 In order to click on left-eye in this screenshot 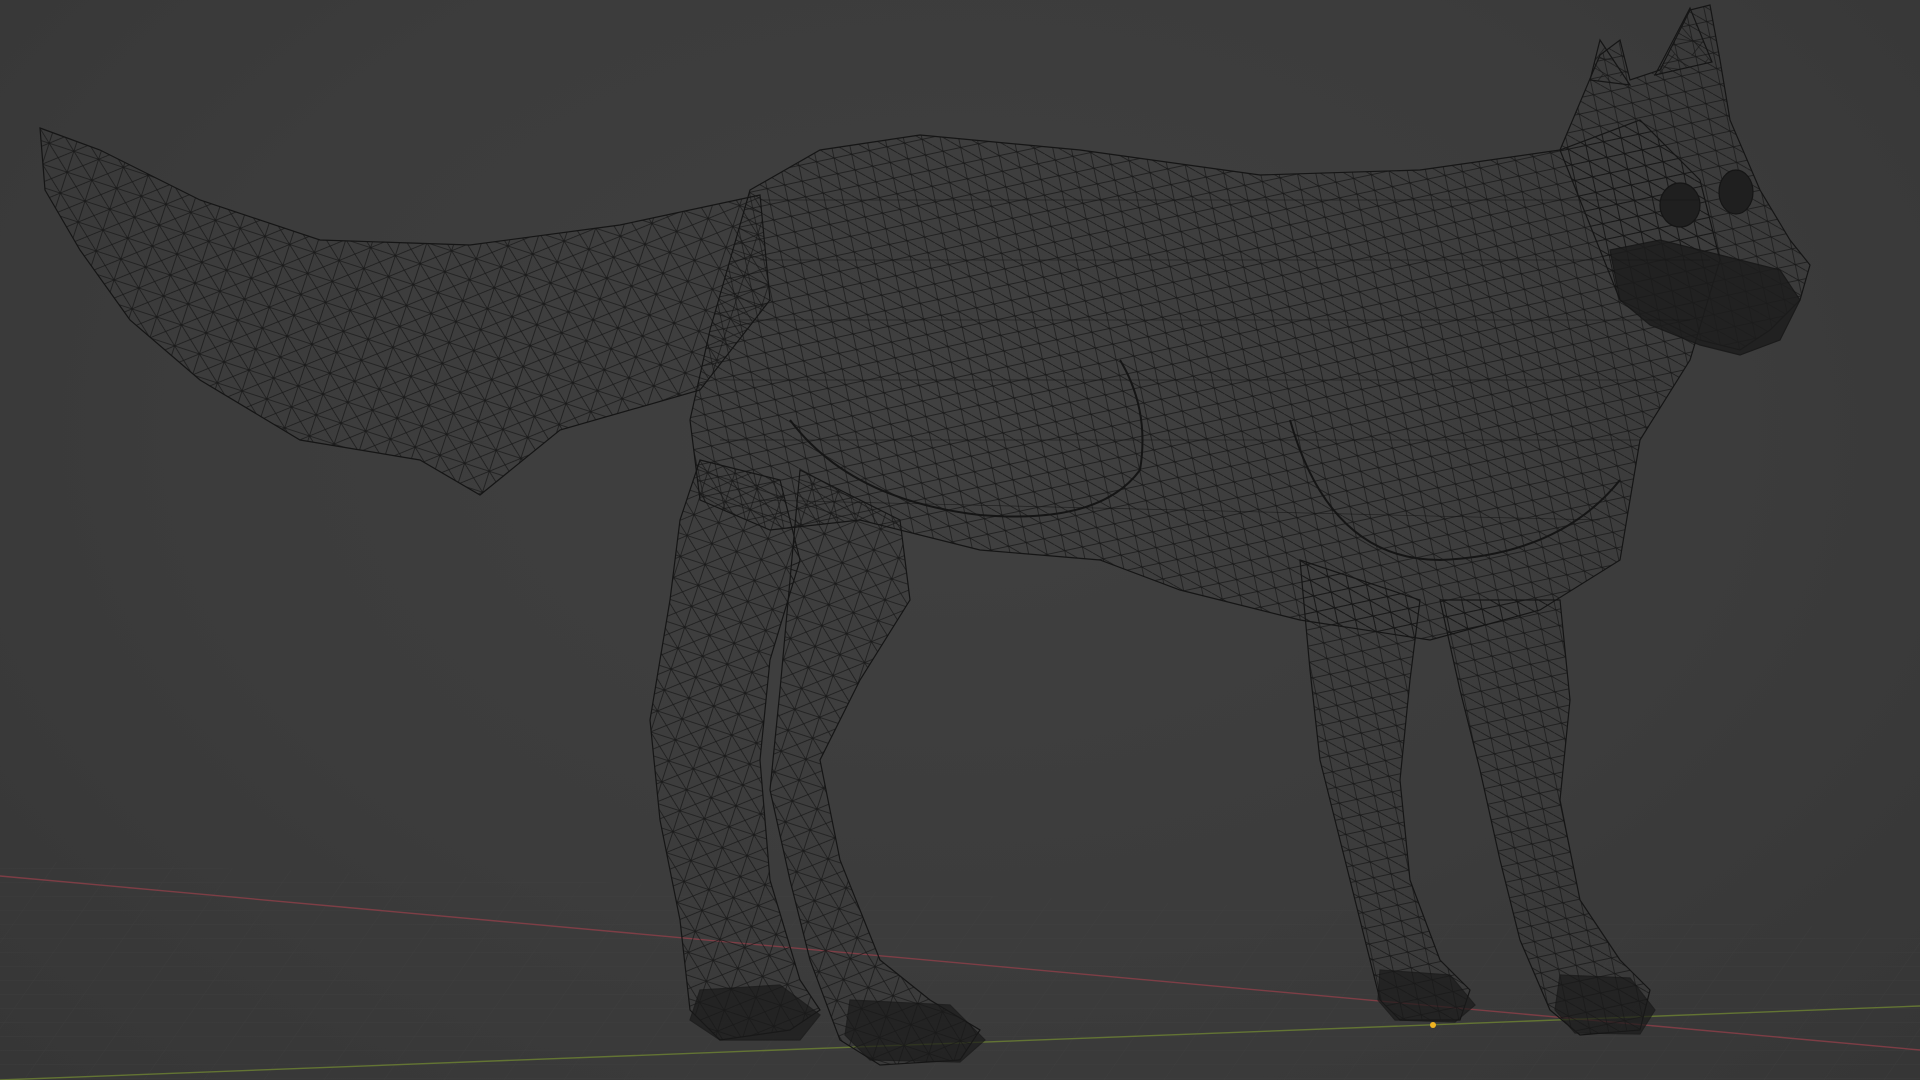, I will do `click(1680, 205)`.